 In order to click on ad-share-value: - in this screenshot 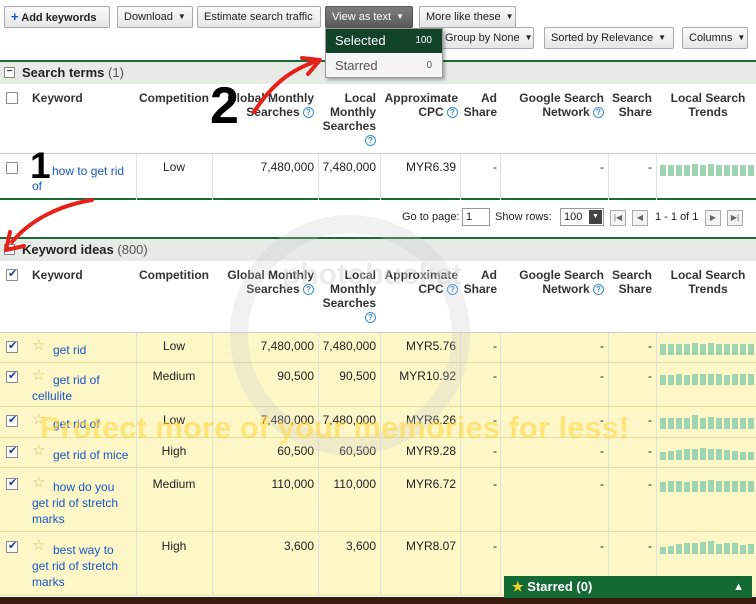, I will do `click(495, 484)`.